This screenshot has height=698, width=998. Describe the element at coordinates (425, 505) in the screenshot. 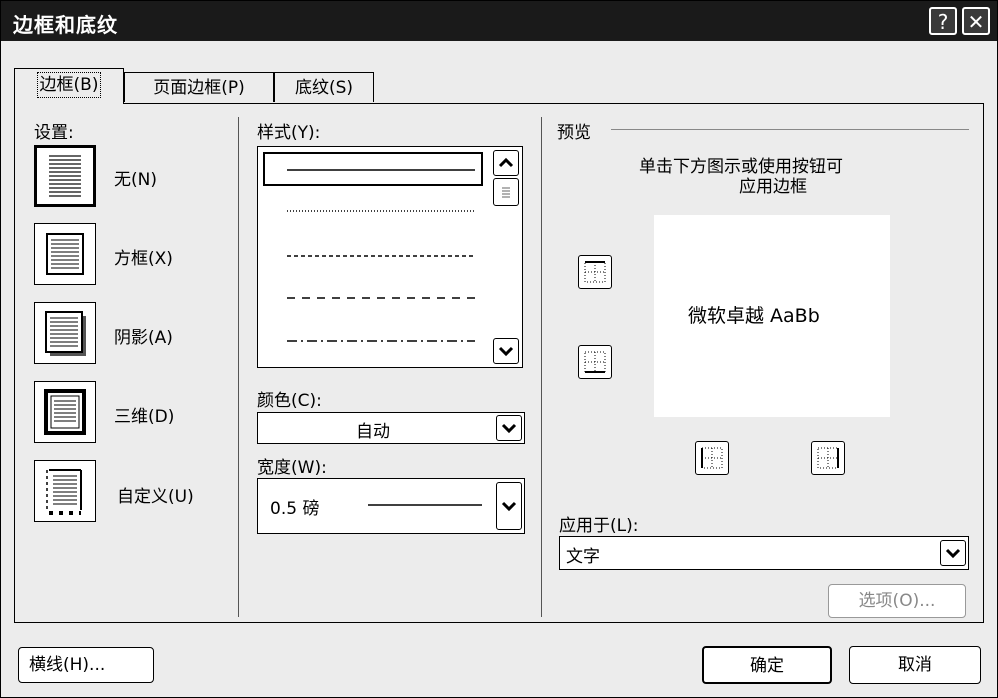

I see `width-line-sample` at that location.